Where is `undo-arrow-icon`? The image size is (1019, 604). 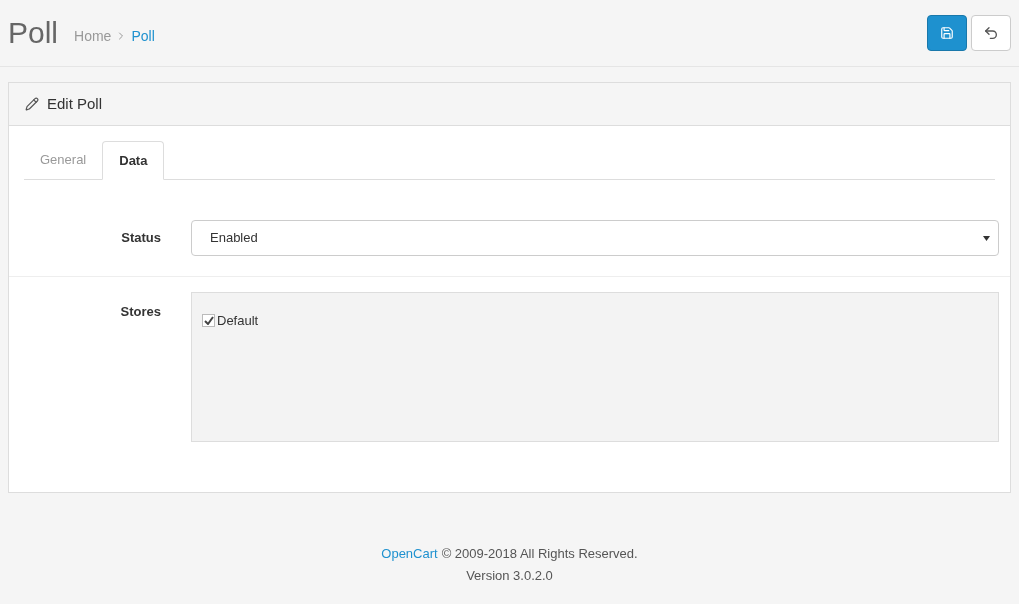 undo-arrow-icon is located at coordinates (991, 33).